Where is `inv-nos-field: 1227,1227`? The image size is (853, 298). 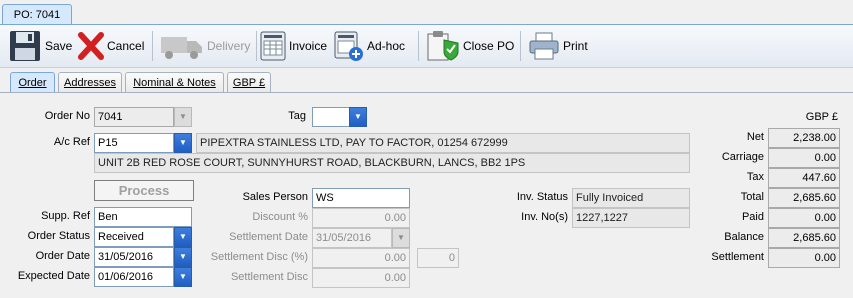
inv-nos-field: 1227,1227 is located at coordinates (631, 218).